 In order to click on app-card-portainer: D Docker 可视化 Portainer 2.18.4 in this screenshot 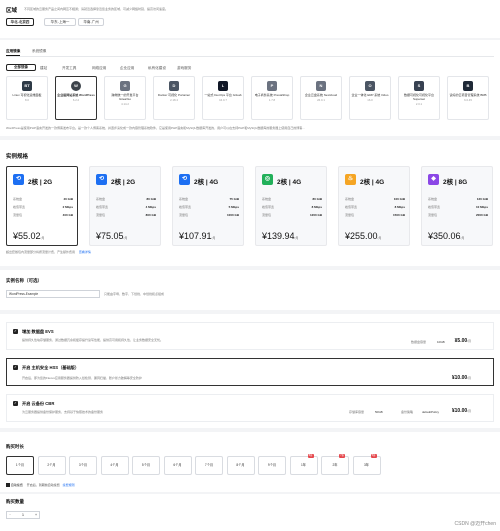, I will do `click(174, 98)`.